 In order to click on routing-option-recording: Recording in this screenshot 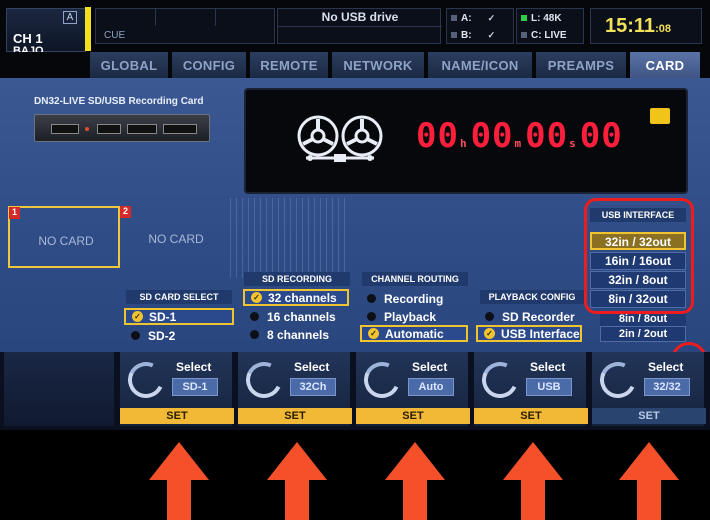, I will do `click(414, 298)`.